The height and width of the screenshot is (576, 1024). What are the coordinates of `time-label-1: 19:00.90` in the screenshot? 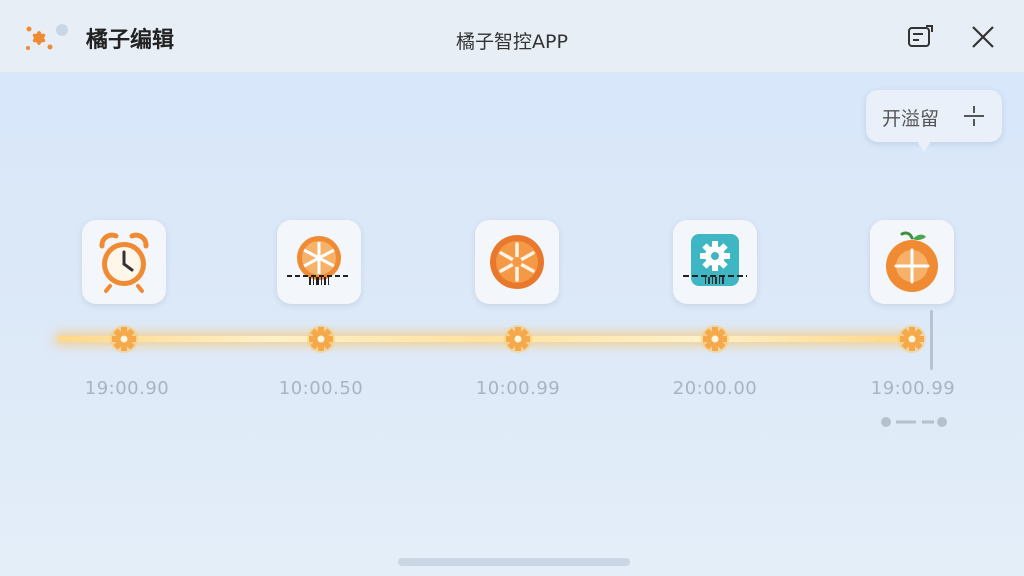 It's located at (127, 388).